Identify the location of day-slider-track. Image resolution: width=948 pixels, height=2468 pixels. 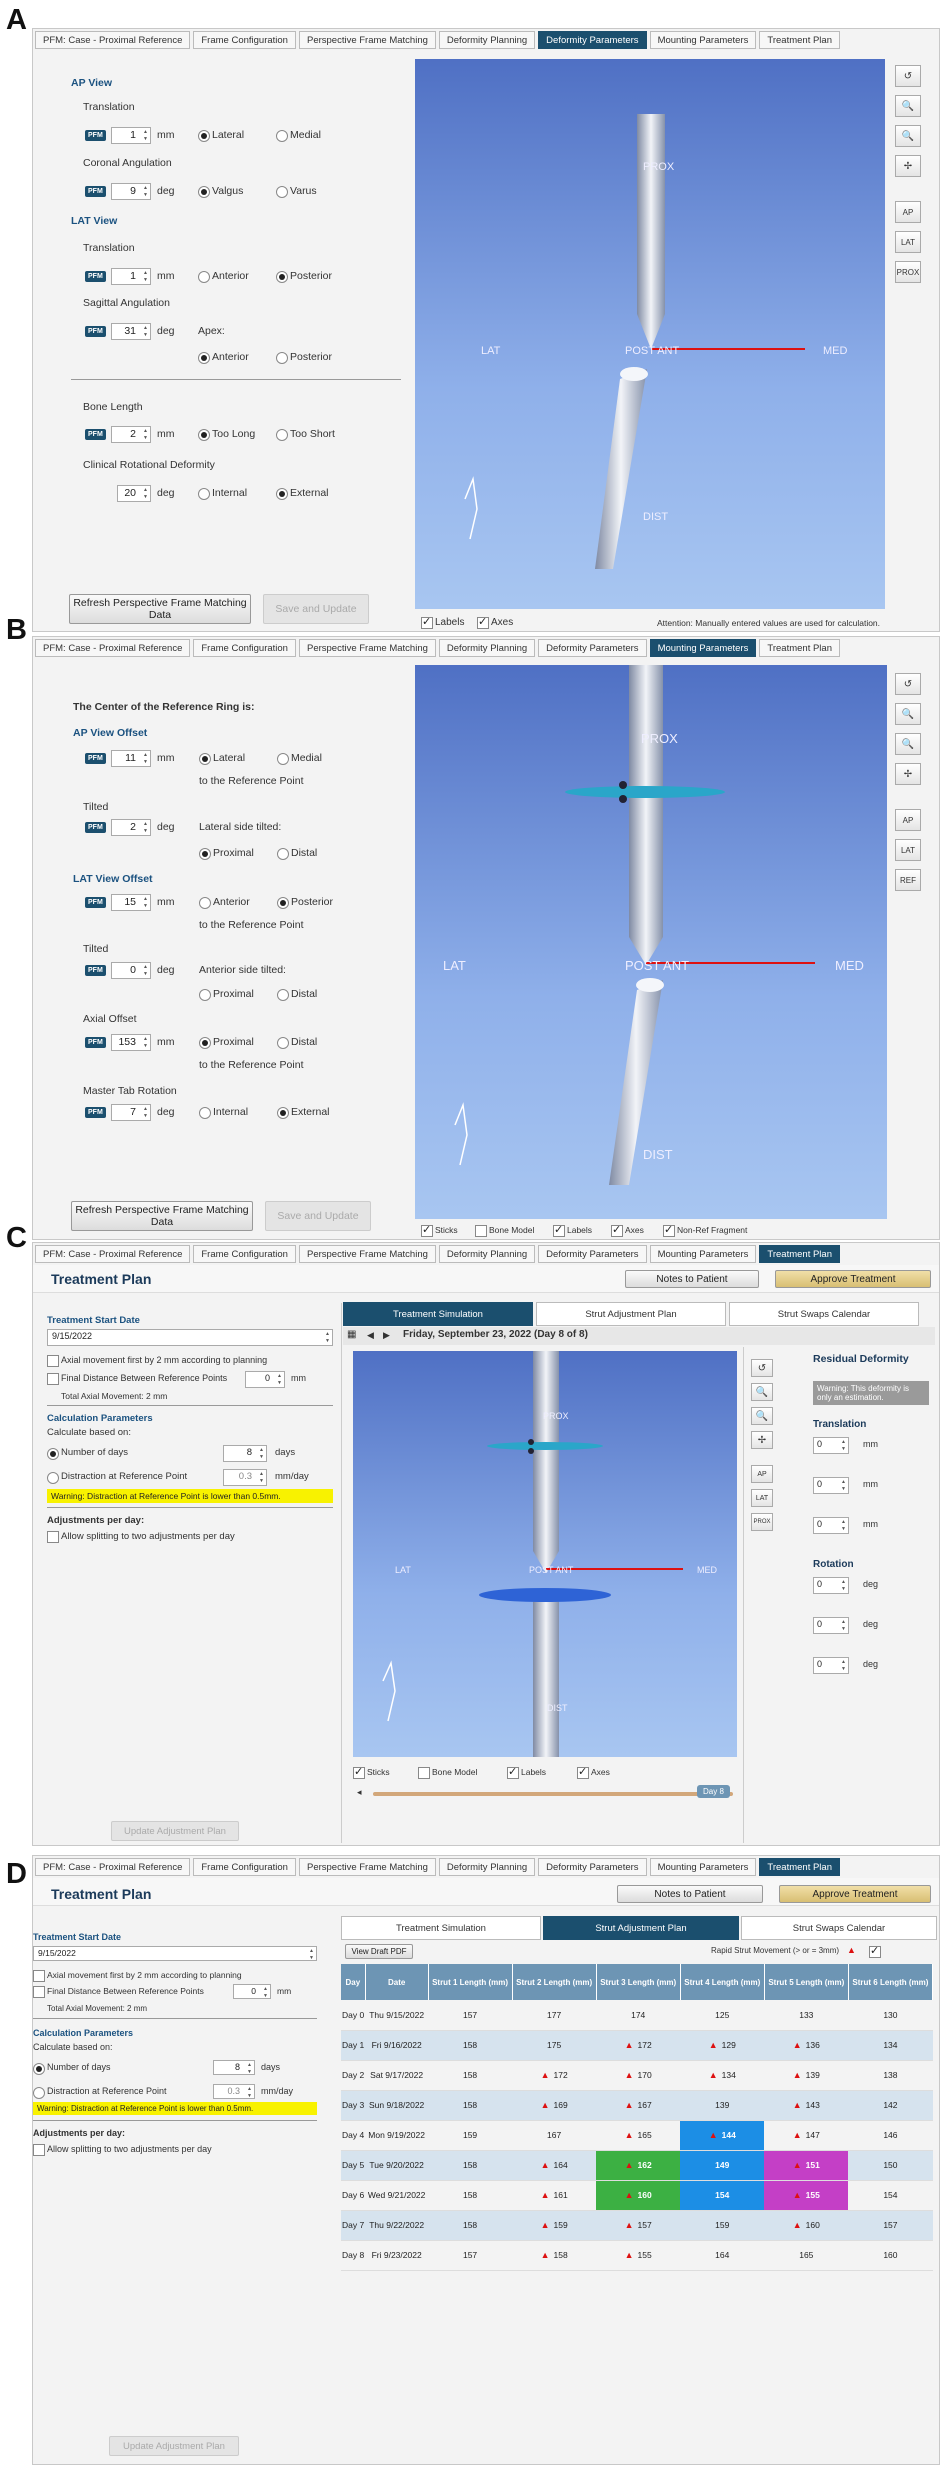
(553, 1794).